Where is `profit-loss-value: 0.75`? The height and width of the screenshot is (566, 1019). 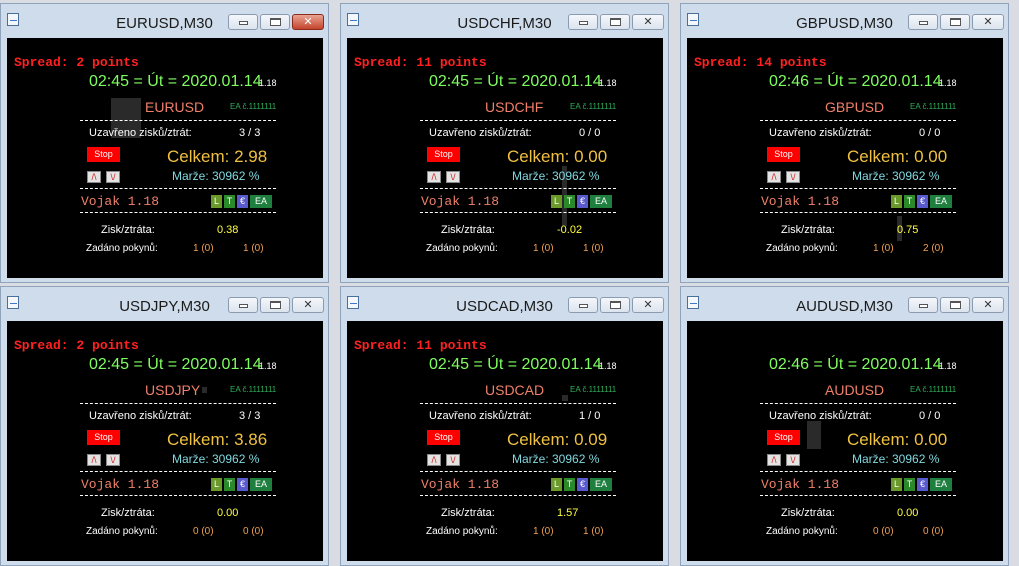 profit-loss-value: 0.75 is located at coordinates (908, 230).